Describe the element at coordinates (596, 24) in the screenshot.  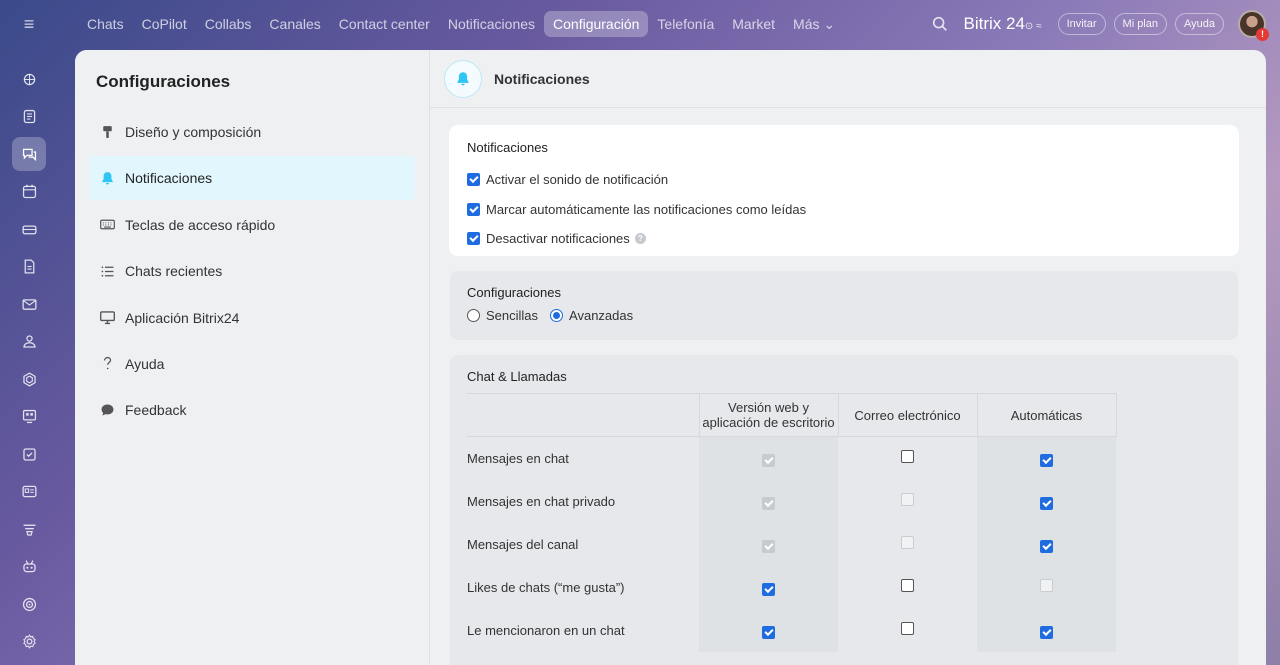
I see `nav-item-configuración: Configuración` at that location.